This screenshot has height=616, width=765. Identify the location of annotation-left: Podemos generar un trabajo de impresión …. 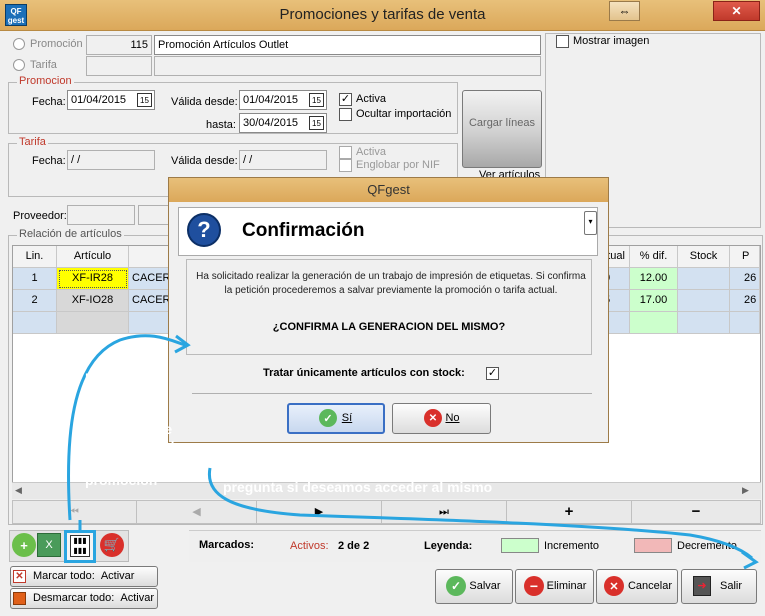
(138, 429).